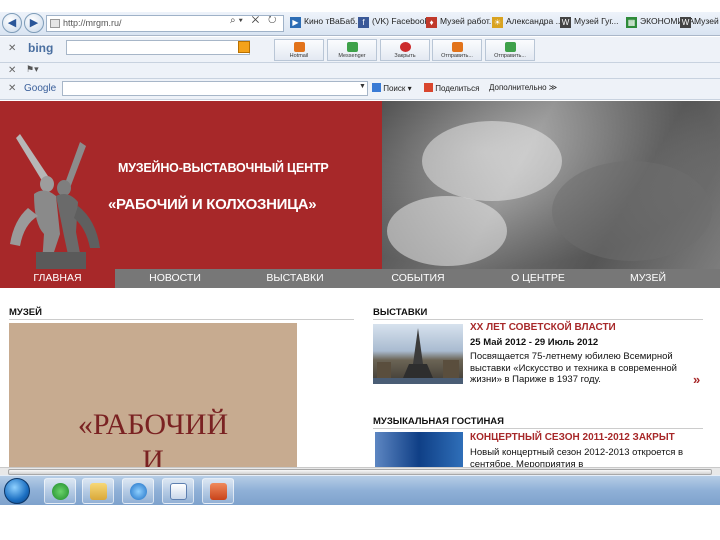  I want to click on nav-museum: МУЗЕЙ, so click(648, 278).